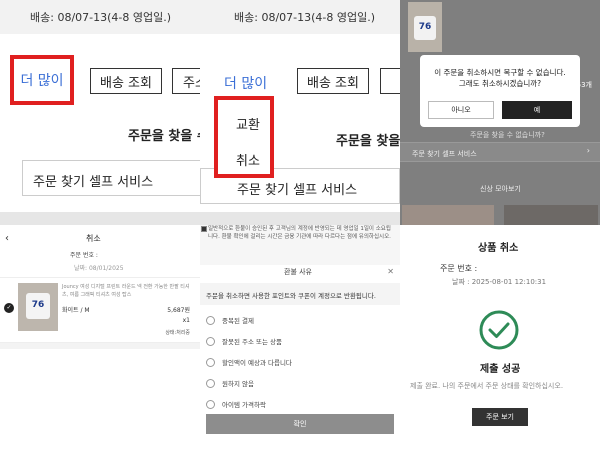  I want to click on reason-label: 할인액이 예상과 다릅니다, so click(257, 363).